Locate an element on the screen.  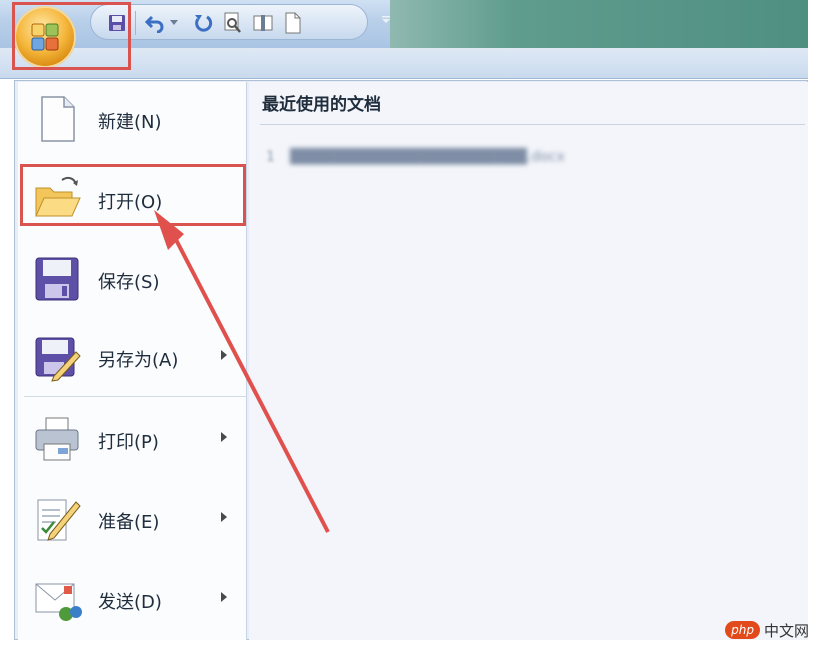
recent-documents-title: 最近使用的文档 is located at coordinates (321, 105).